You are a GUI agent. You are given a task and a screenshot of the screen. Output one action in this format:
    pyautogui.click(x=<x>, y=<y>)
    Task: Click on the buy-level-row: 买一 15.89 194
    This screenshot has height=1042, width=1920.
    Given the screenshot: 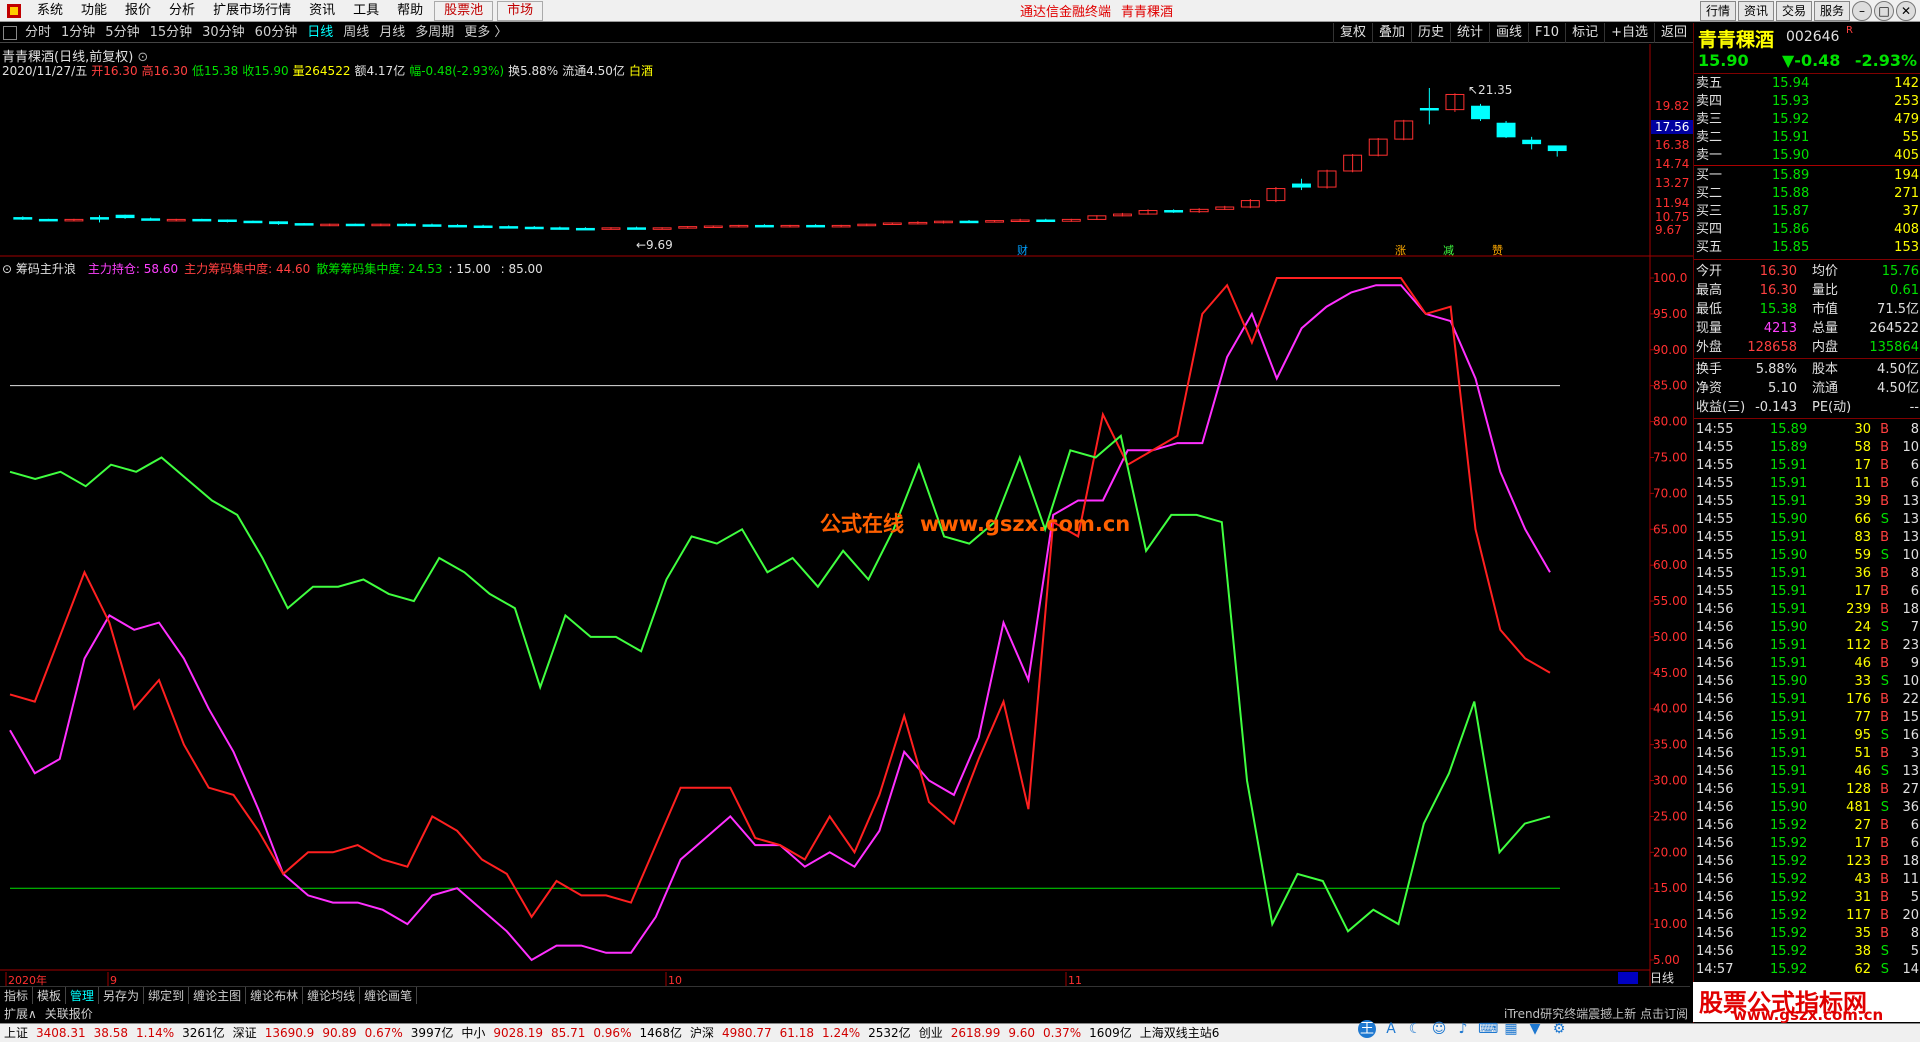 What is the action you would take?
    pyautogui.click(x=1807, y=176)
    